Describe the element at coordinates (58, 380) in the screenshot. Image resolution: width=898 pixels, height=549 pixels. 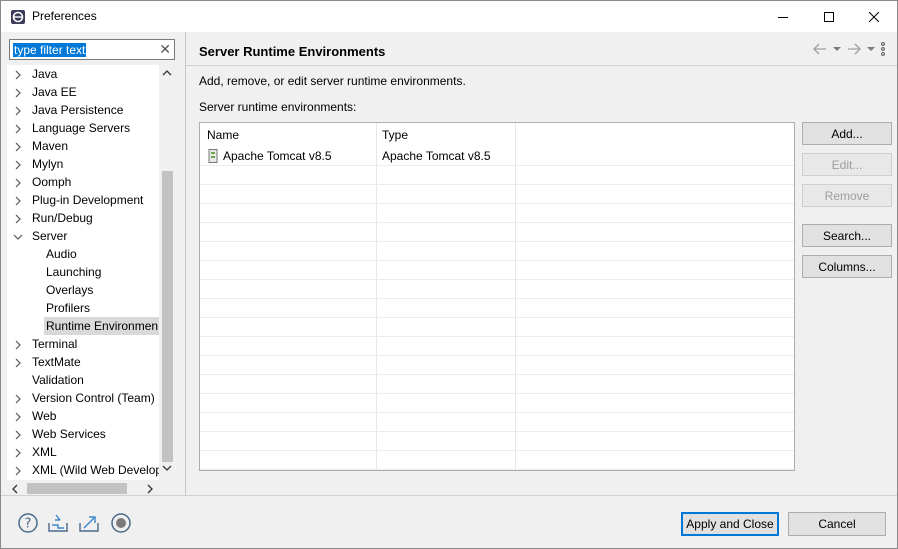
I see `tree-item-label: Validation` at that location.